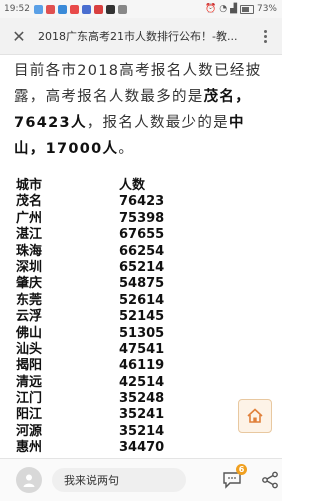 This screenshot has height=501, width=320. I want to click on more-options-button, so click(265, 36).